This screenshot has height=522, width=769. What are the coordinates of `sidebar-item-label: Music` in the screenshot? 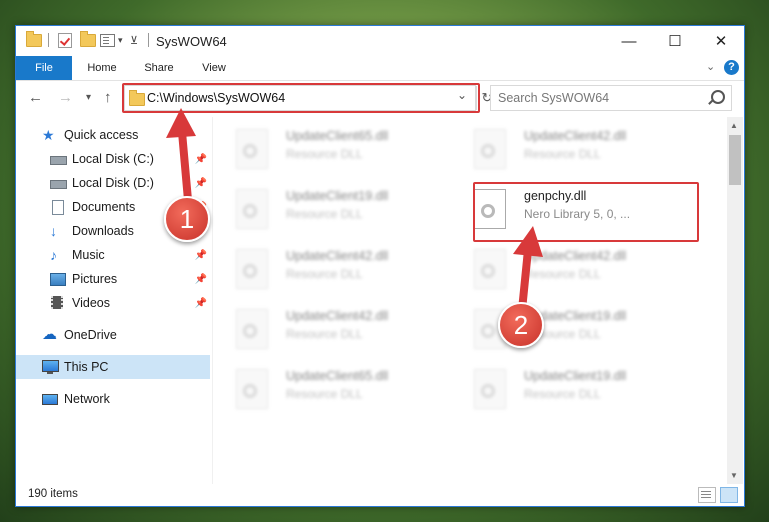 It's located at (88, 255).